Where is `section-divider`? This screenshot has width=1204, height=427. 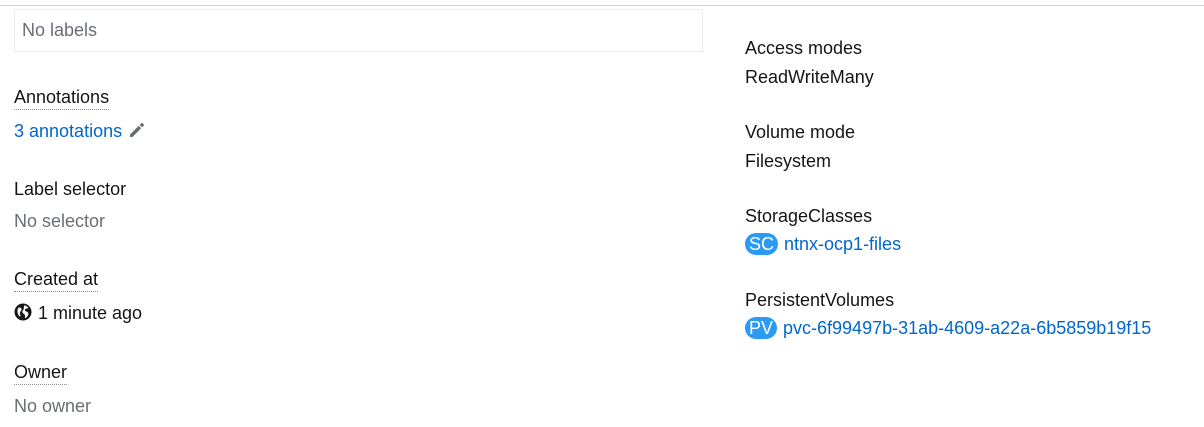 section-divider is located at coordinates (602, 5).